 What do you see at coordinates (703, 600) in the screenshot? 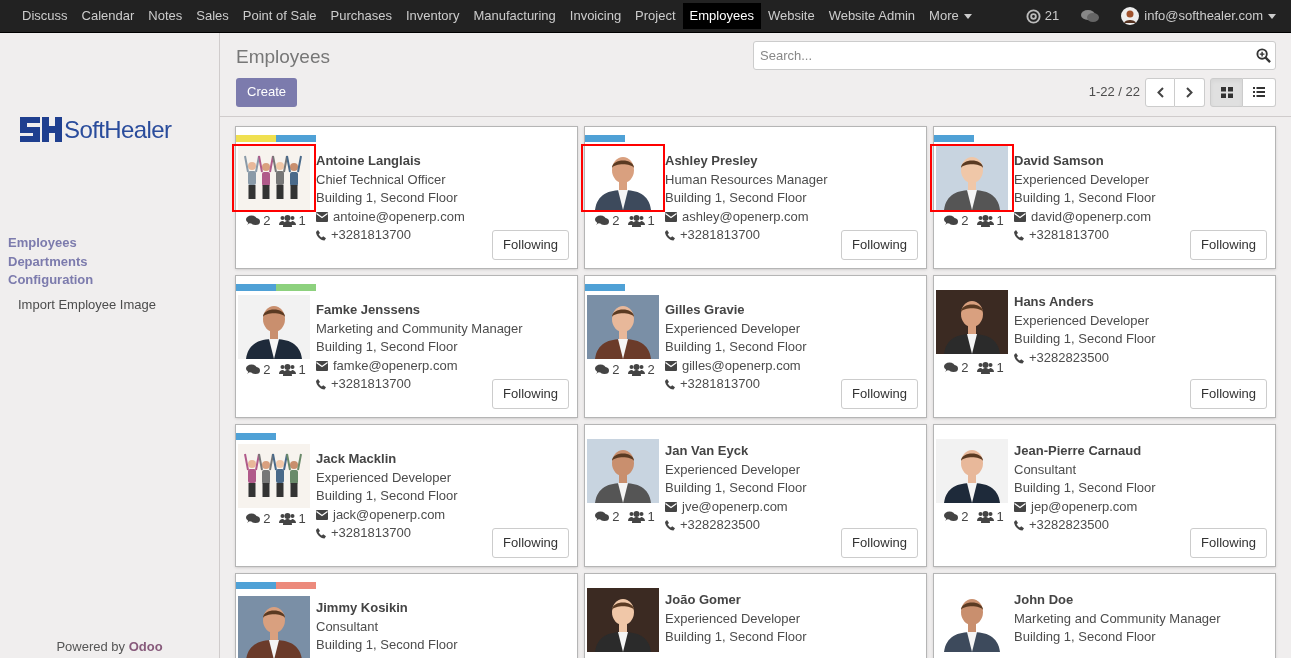
I see `employee-name: João Gomer` at bounding box center [703, 600].